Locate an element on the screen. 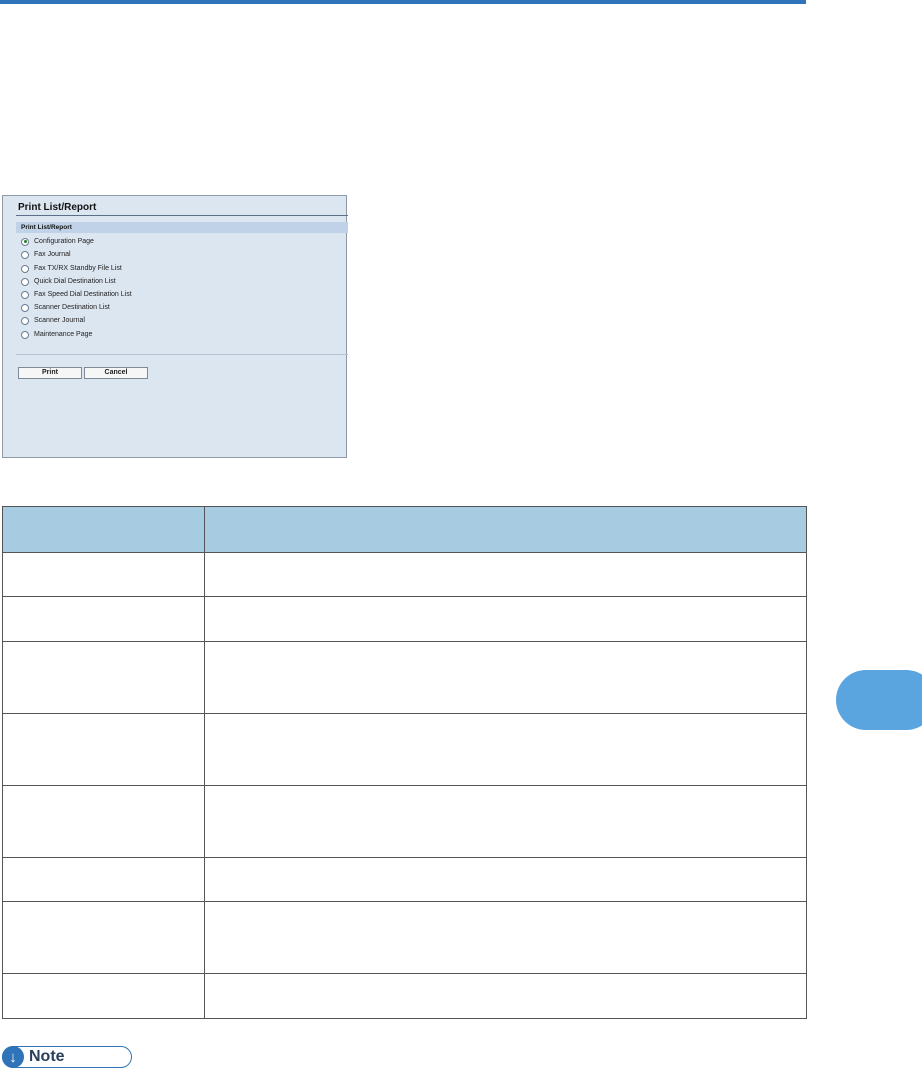 Image resolution: width=922 pixels, height=1070 pixels. option-speed-dial-list: Fax Speed Dial Destination List is located at coordinates (76, 294).